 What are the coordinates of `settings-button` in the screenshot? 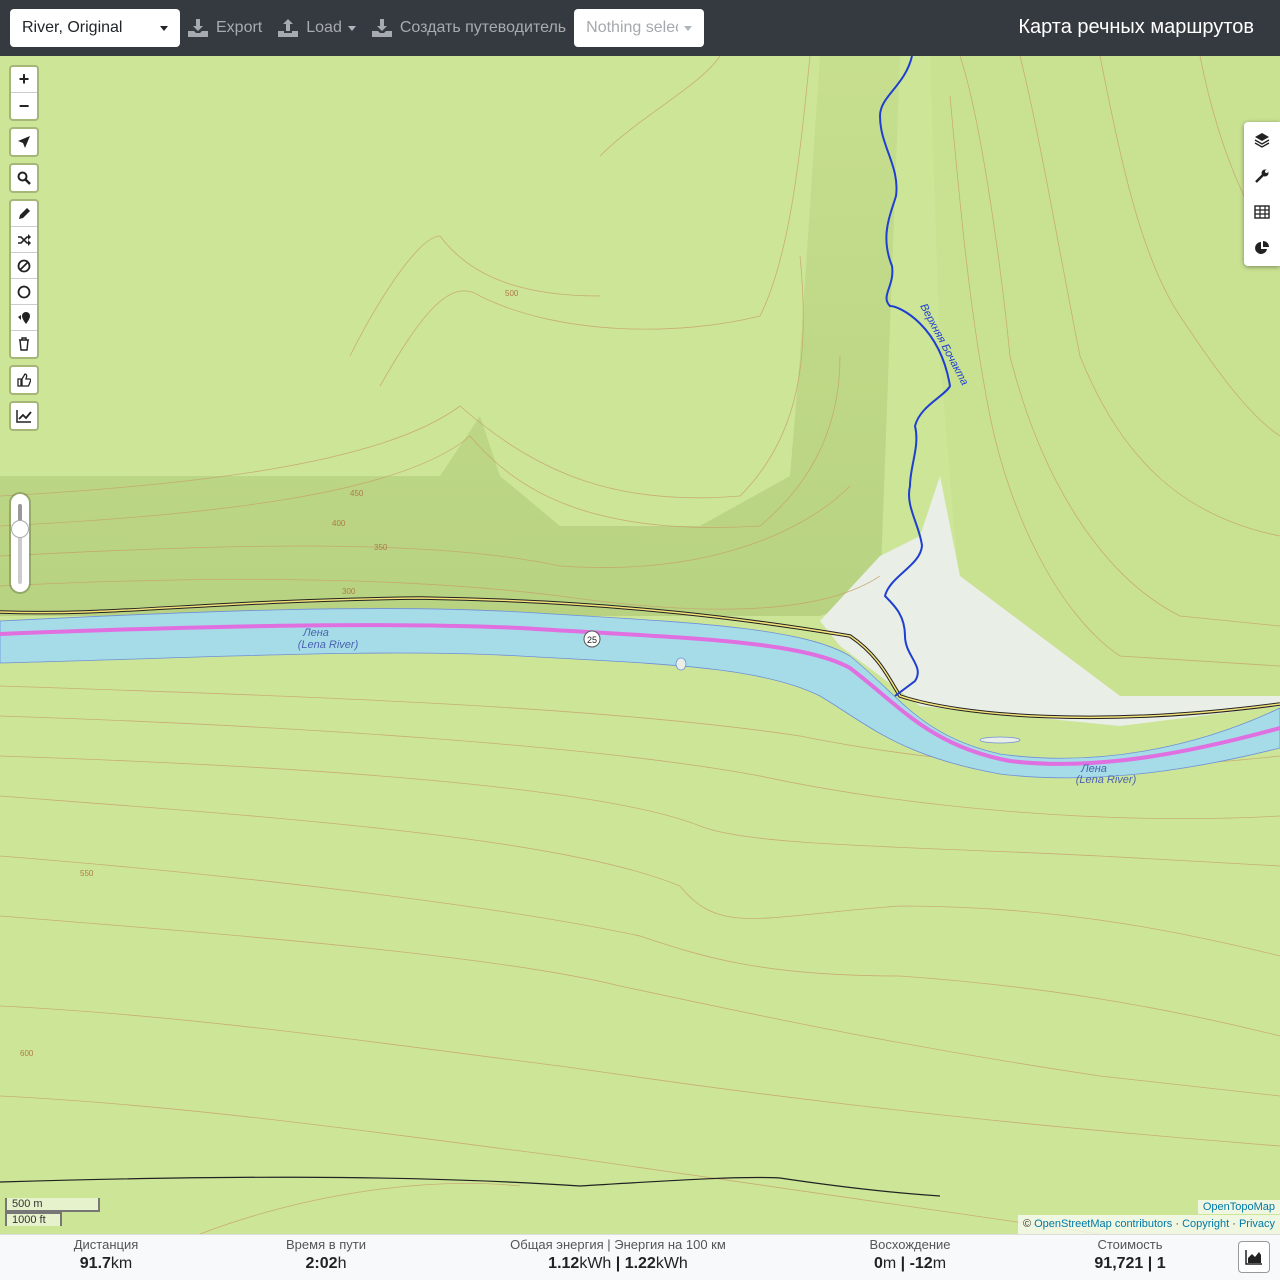 It's located at (1262, 176).